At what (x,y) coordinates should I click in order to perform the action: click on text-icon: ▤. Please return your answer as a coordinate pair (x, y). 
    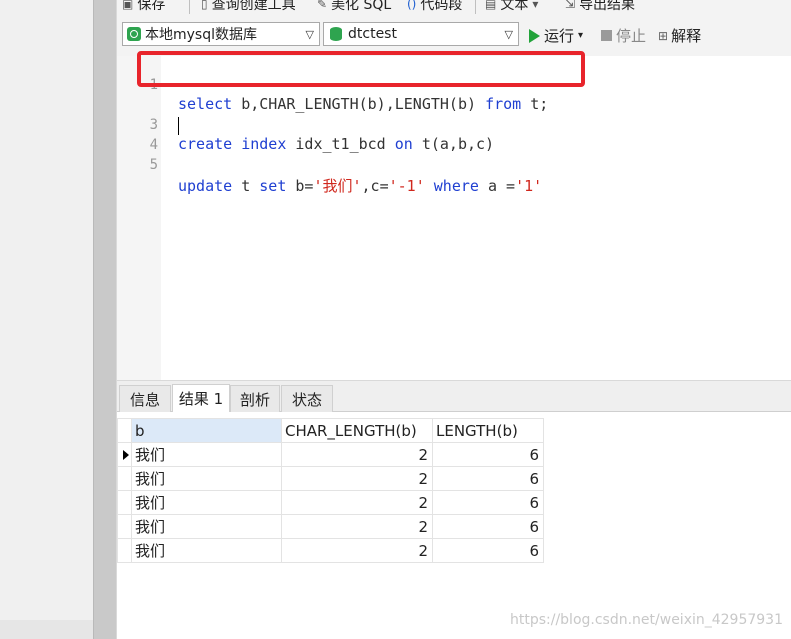
    Looking at the image, I should click on (491, 5).